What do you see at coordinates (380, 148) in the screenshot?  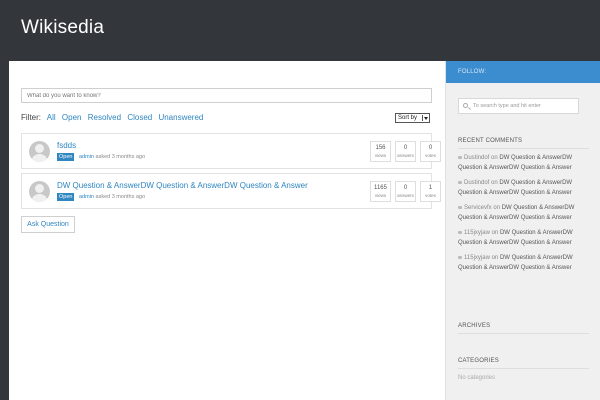 I see `views-number: 156` at bounding box center [380, 148].